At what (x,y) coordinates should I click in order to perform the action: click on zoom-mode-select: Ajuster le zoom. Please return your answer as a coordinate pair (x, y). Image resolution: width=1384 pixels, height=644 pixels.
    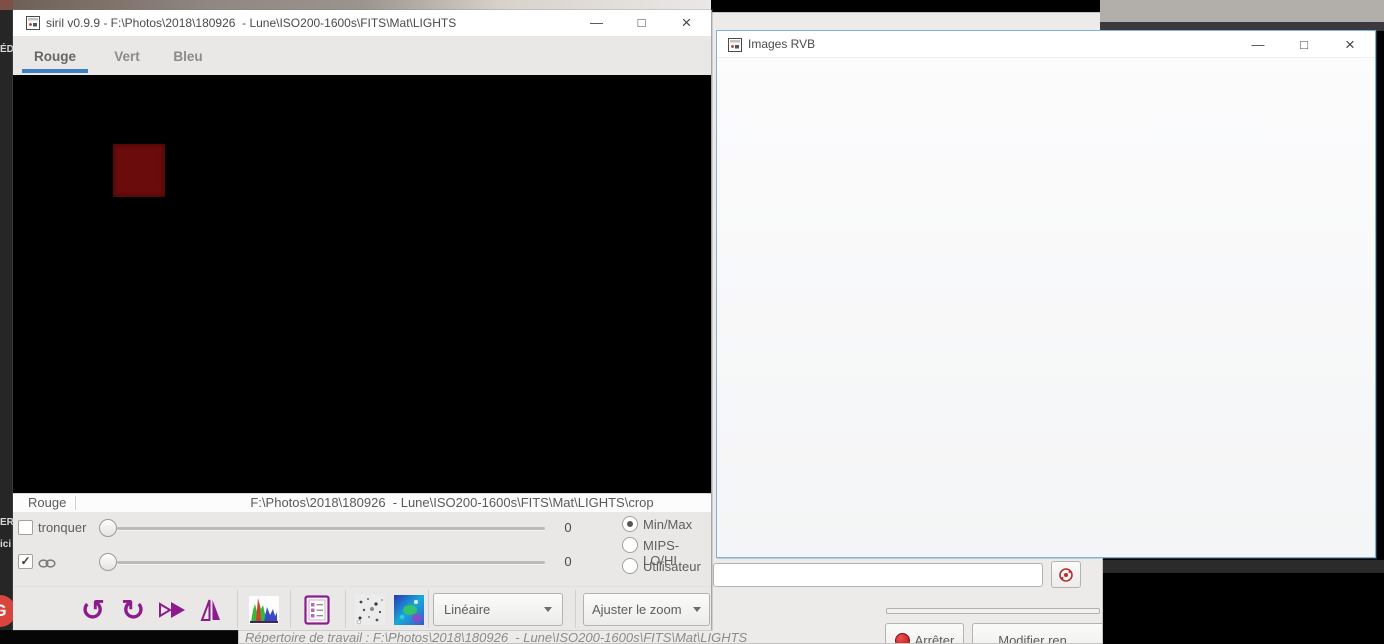
    Looking at the image, I should click on (646, 609).